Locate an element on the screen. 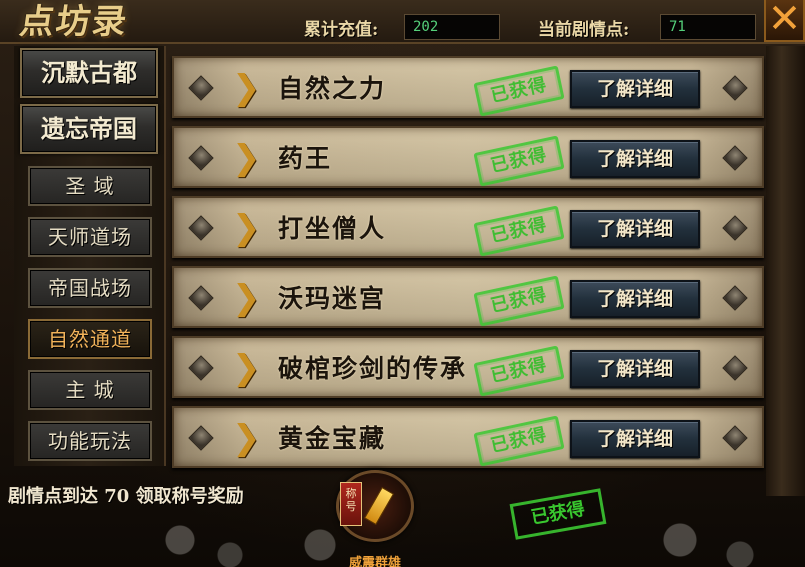  right-border-decoration is located at coordinates (785, 271).